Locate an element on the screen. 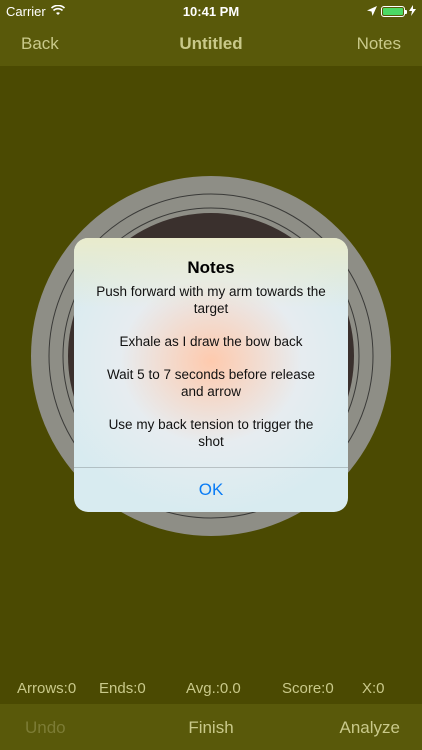 The height and width of the screenshot is (750, 422). note-line: Use my back tension to trigger the shot is located at coordinates (211, 433).